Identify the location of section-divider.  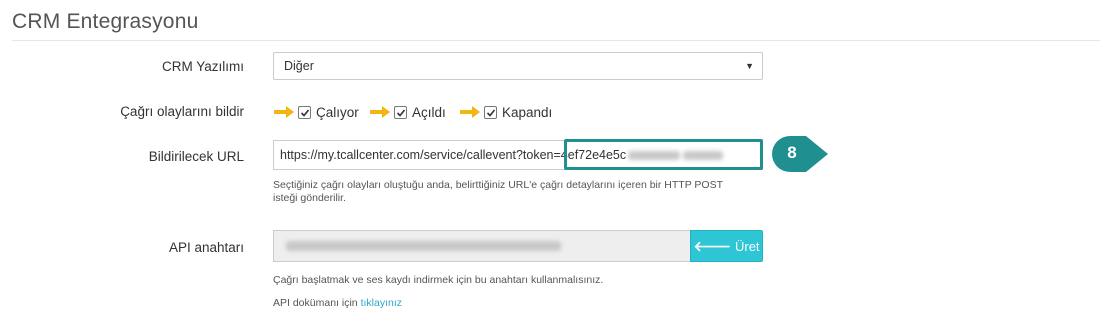
(556, 40).